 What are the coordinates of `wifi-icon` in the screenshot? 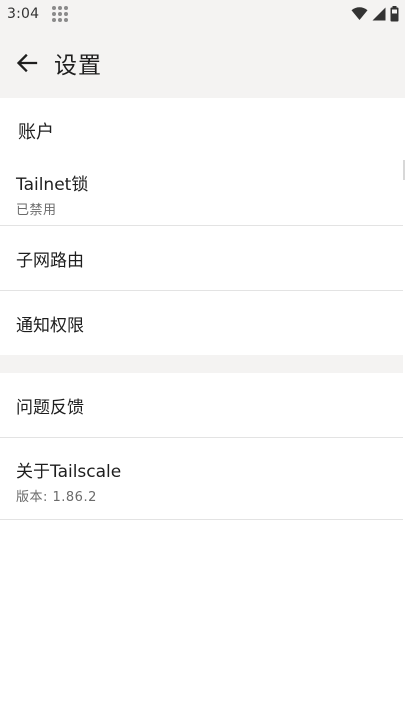 It's located at (359, 13).